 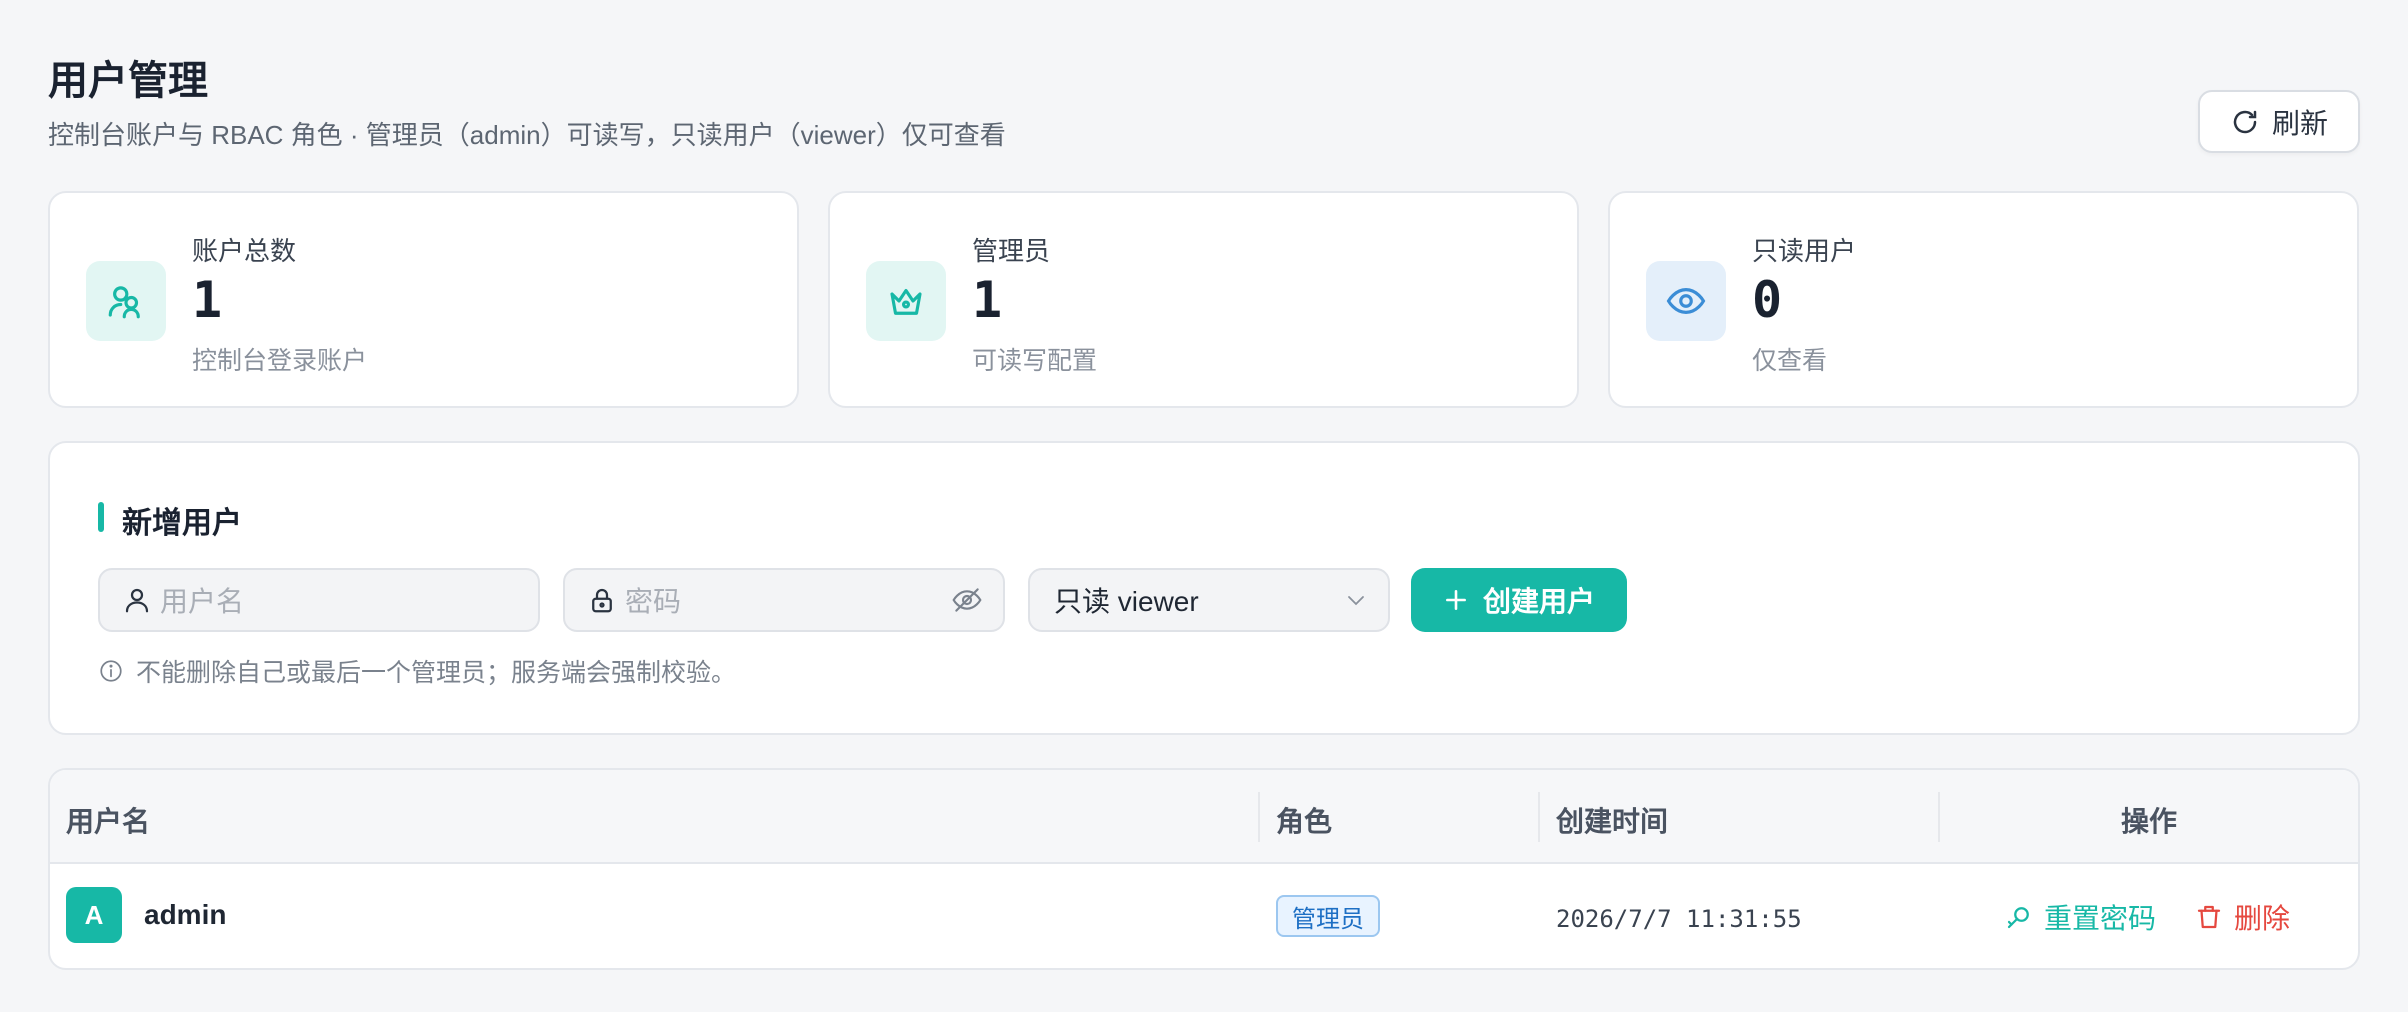 I want to click on info-icon, so click(x=111, y=671).